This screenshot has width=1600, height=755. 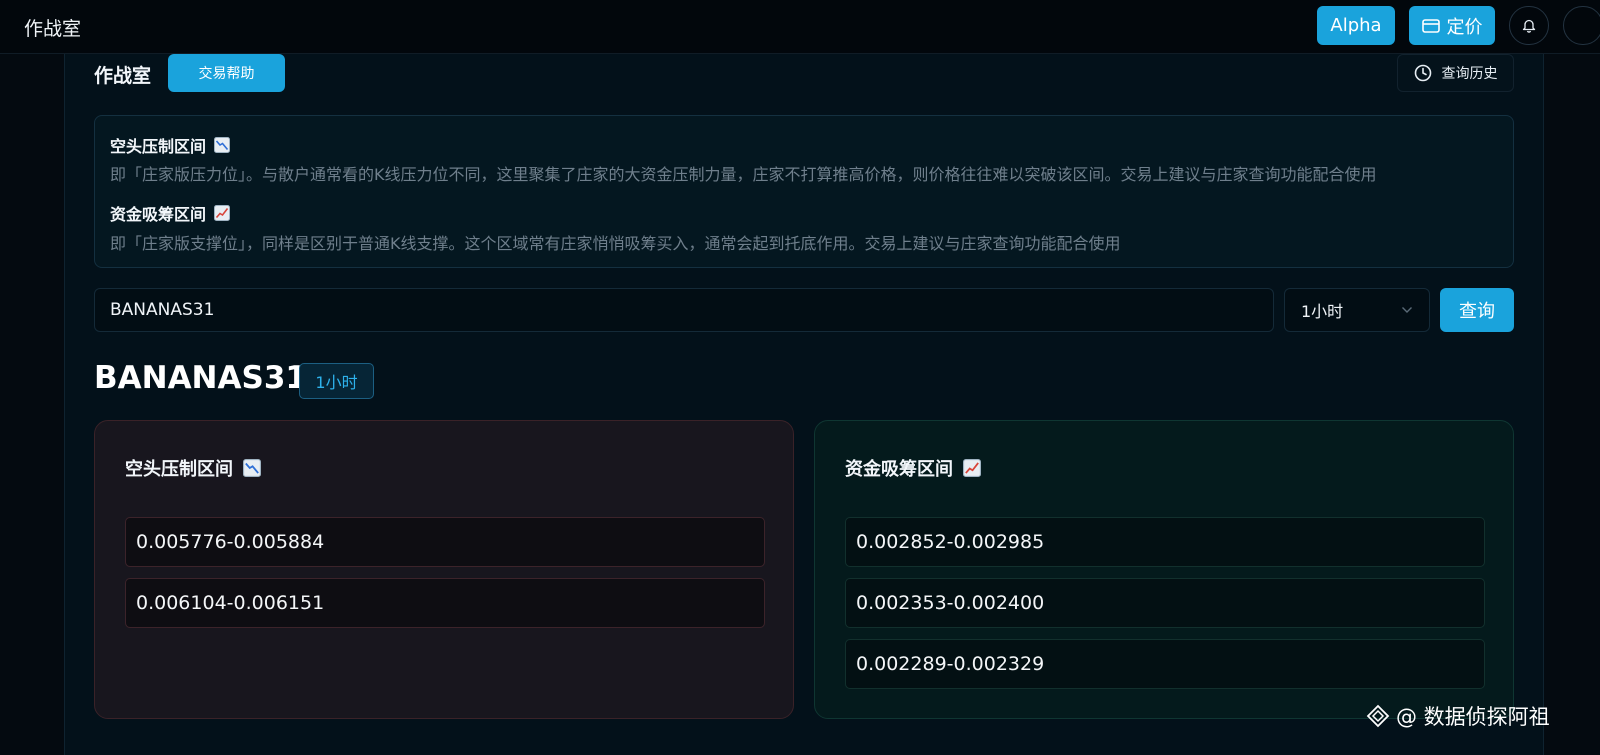 I want to click on clock-icon, so click(x=1422, y=73).